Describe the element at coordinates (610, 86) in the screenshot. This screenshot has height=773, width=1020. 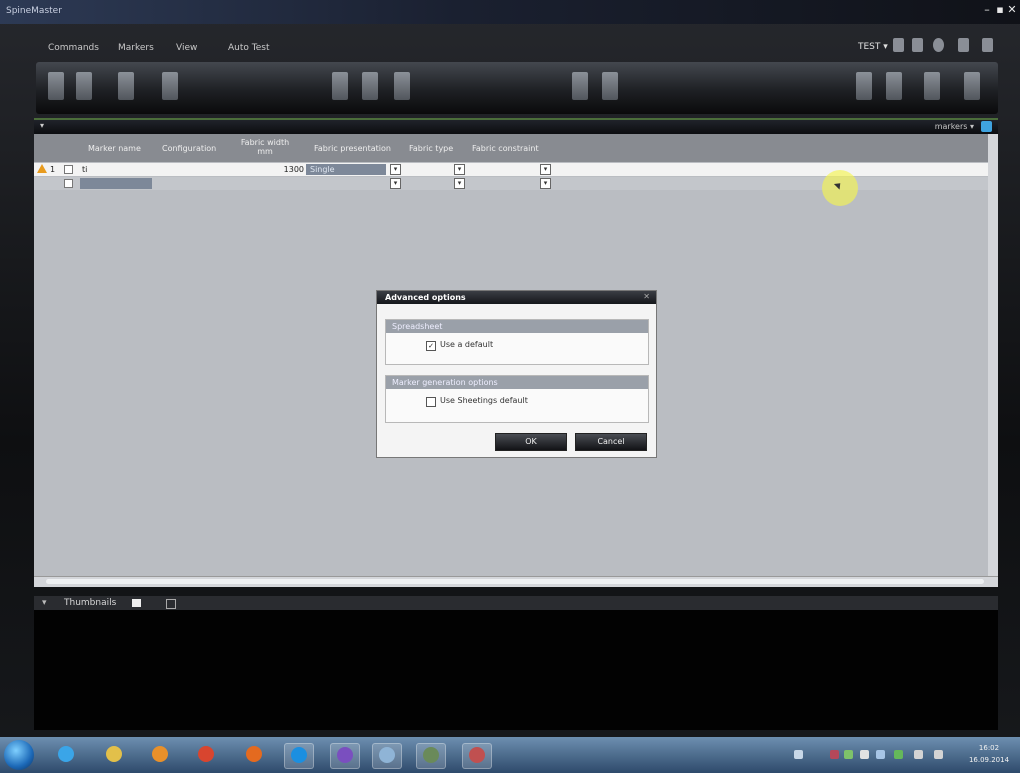
I see `marker-icon` at that location.